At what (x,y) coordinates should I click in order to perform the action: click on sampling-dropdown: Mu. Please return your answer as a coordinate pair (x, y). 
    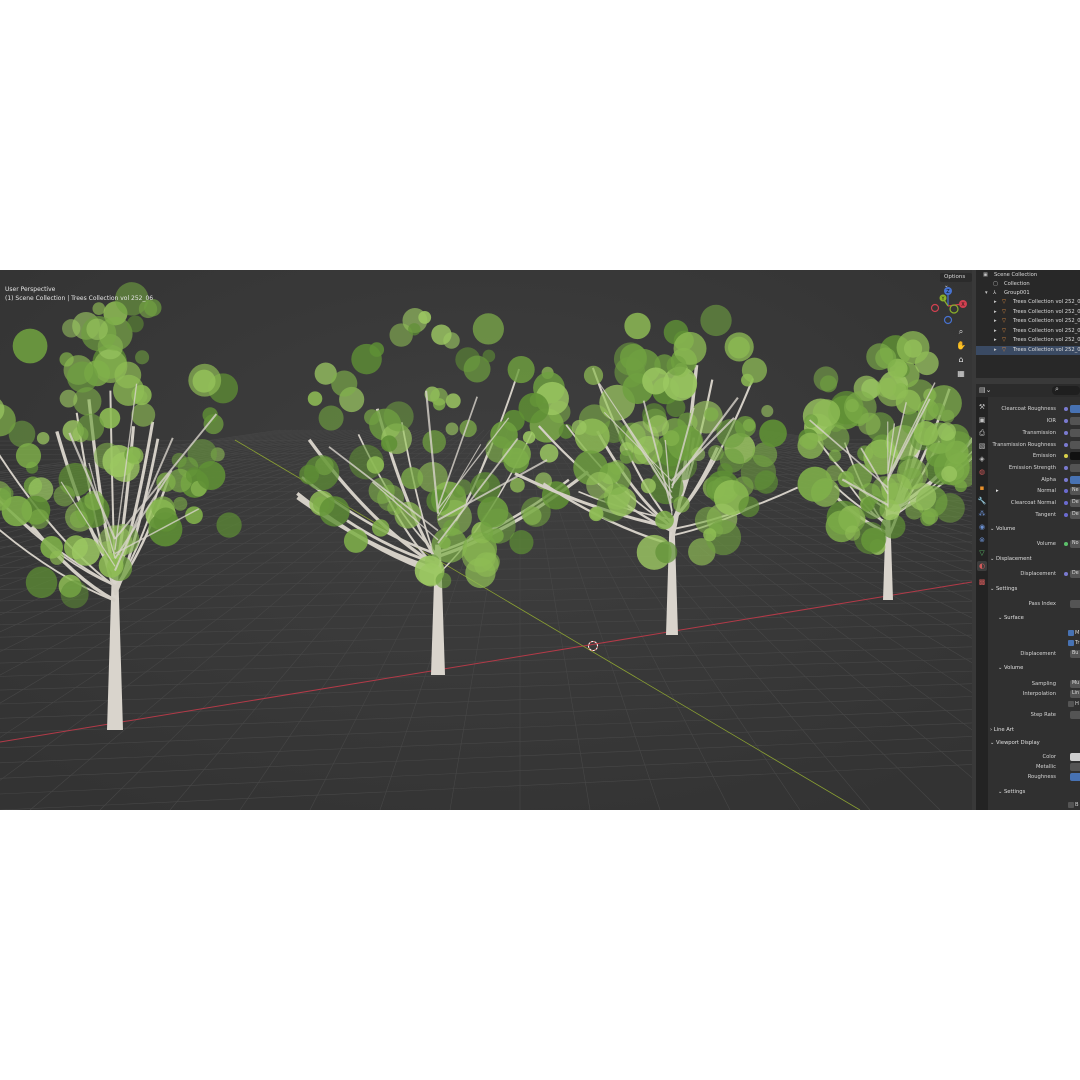
    Looking at the image, I should click on (1075, 684).